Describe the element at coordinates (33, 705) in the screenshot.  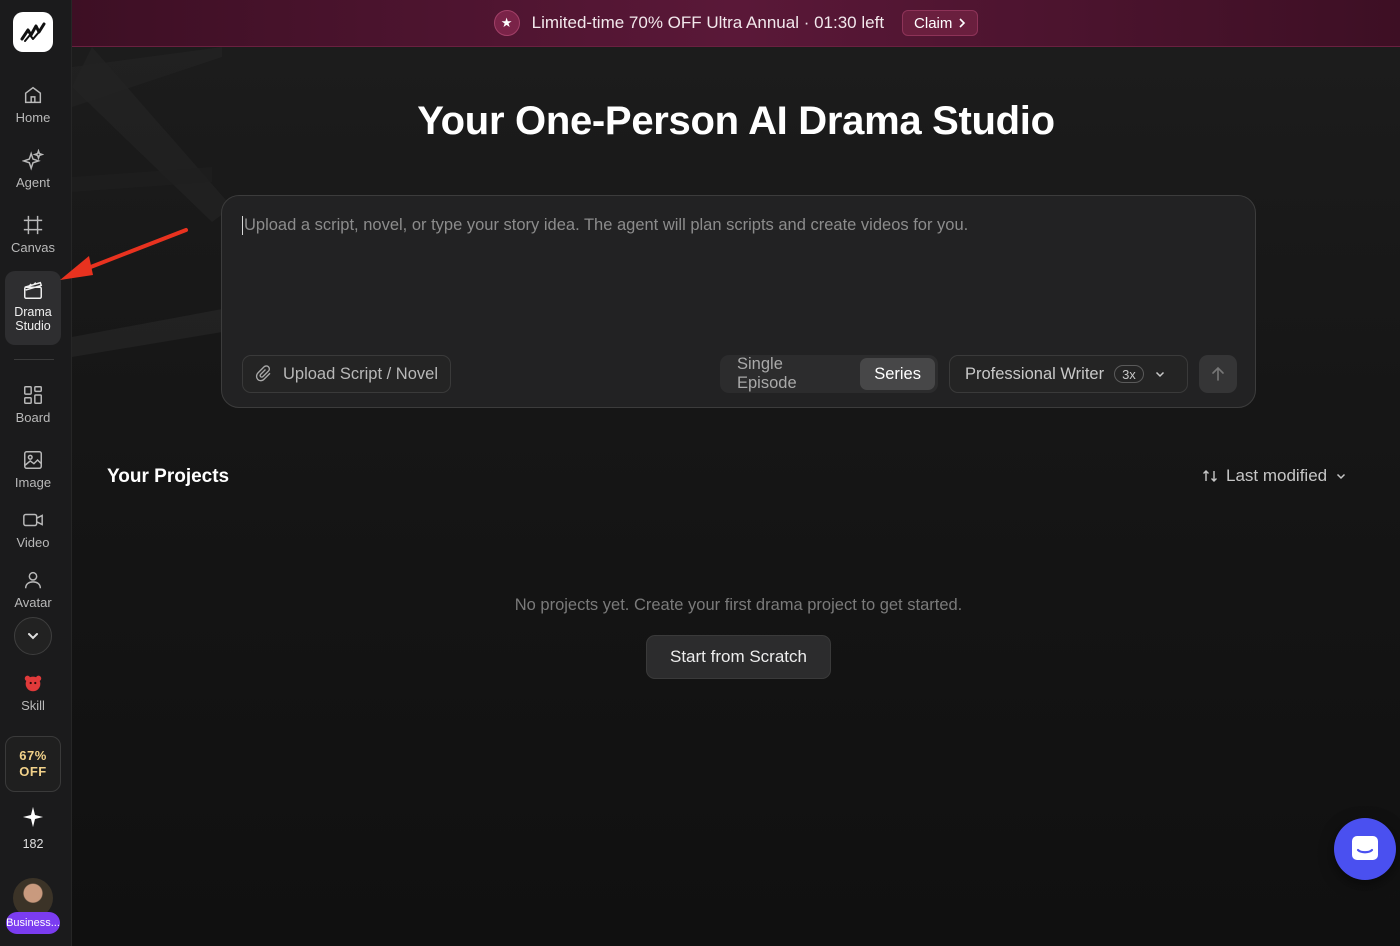
I see `sidebar-item-label: Skill` at that location.